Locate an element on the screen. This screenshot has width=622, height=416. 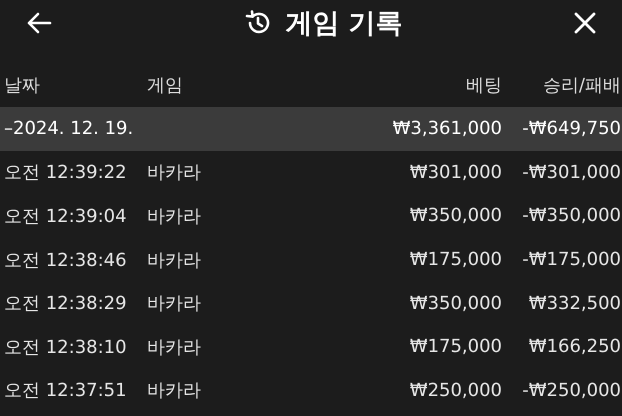
table-cell-text: 오전 12:38:46 is located at coordinates (66, 260).